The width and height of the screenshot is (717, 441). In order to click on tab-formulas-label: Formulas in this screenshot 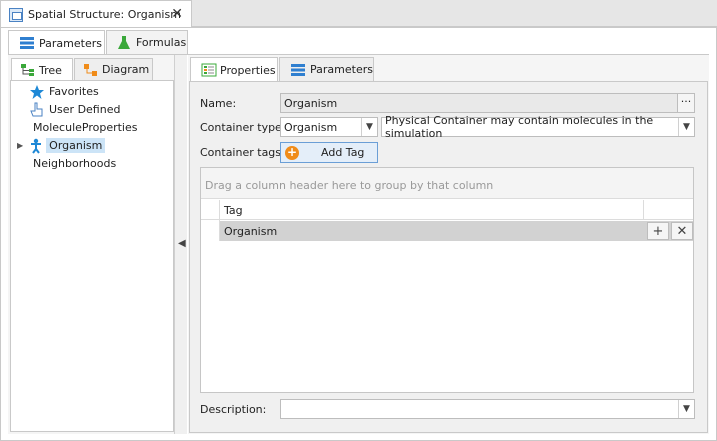, I will do `click(161, 42)`.